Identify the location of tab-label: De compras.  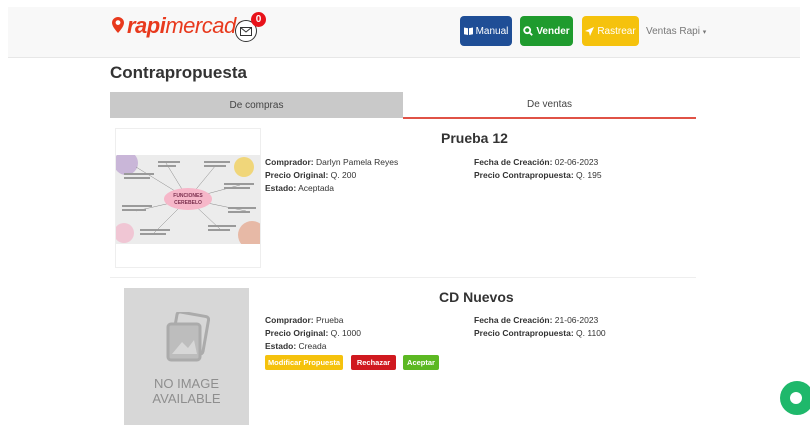
(256, 105).